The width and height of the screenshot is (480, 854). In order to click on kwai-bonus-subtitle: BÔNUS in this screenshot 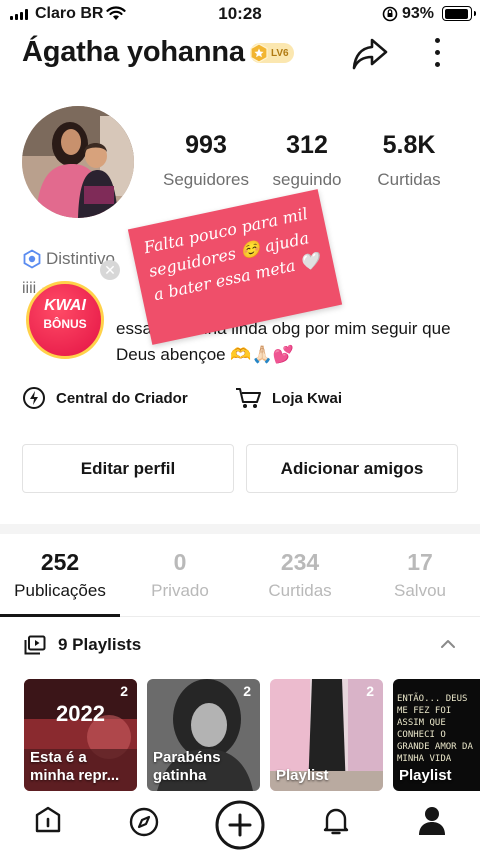, I will do `click(65, 324)`.